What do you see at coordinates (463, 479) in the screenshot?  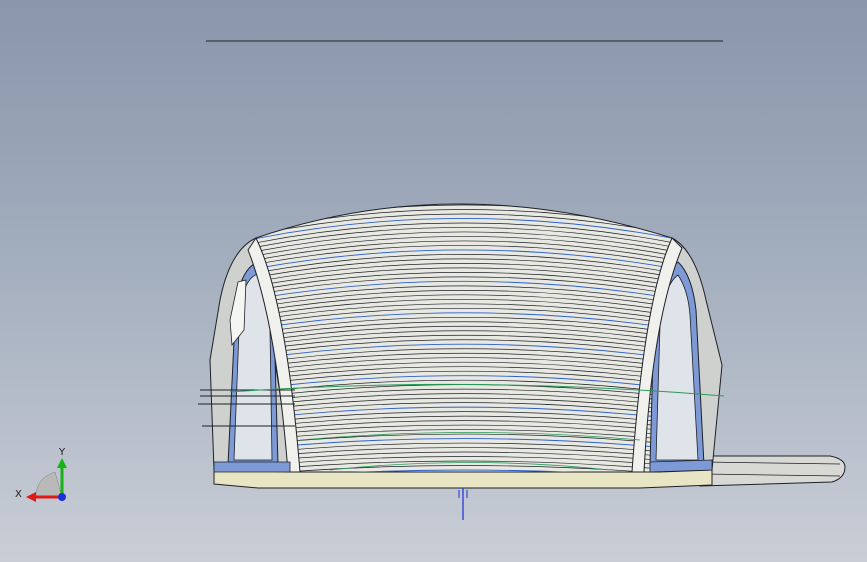 I see `base-plate` at bounding box center [463, 479].